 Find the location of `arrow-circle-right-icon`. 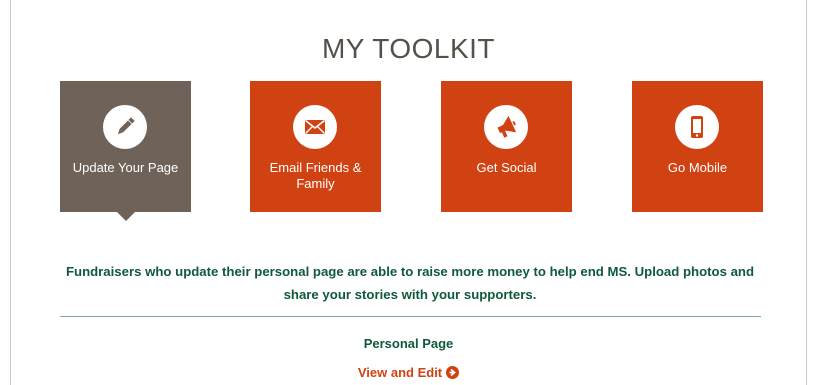

arrow-circle-right-icon is located at coordinates (453, 372).